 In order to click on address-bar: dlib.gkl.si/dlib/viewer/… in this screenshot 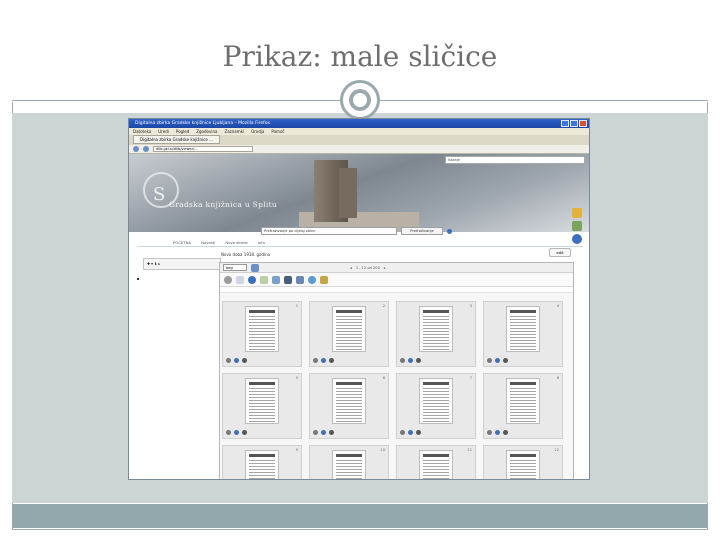, I will do `click(203, 149)`.